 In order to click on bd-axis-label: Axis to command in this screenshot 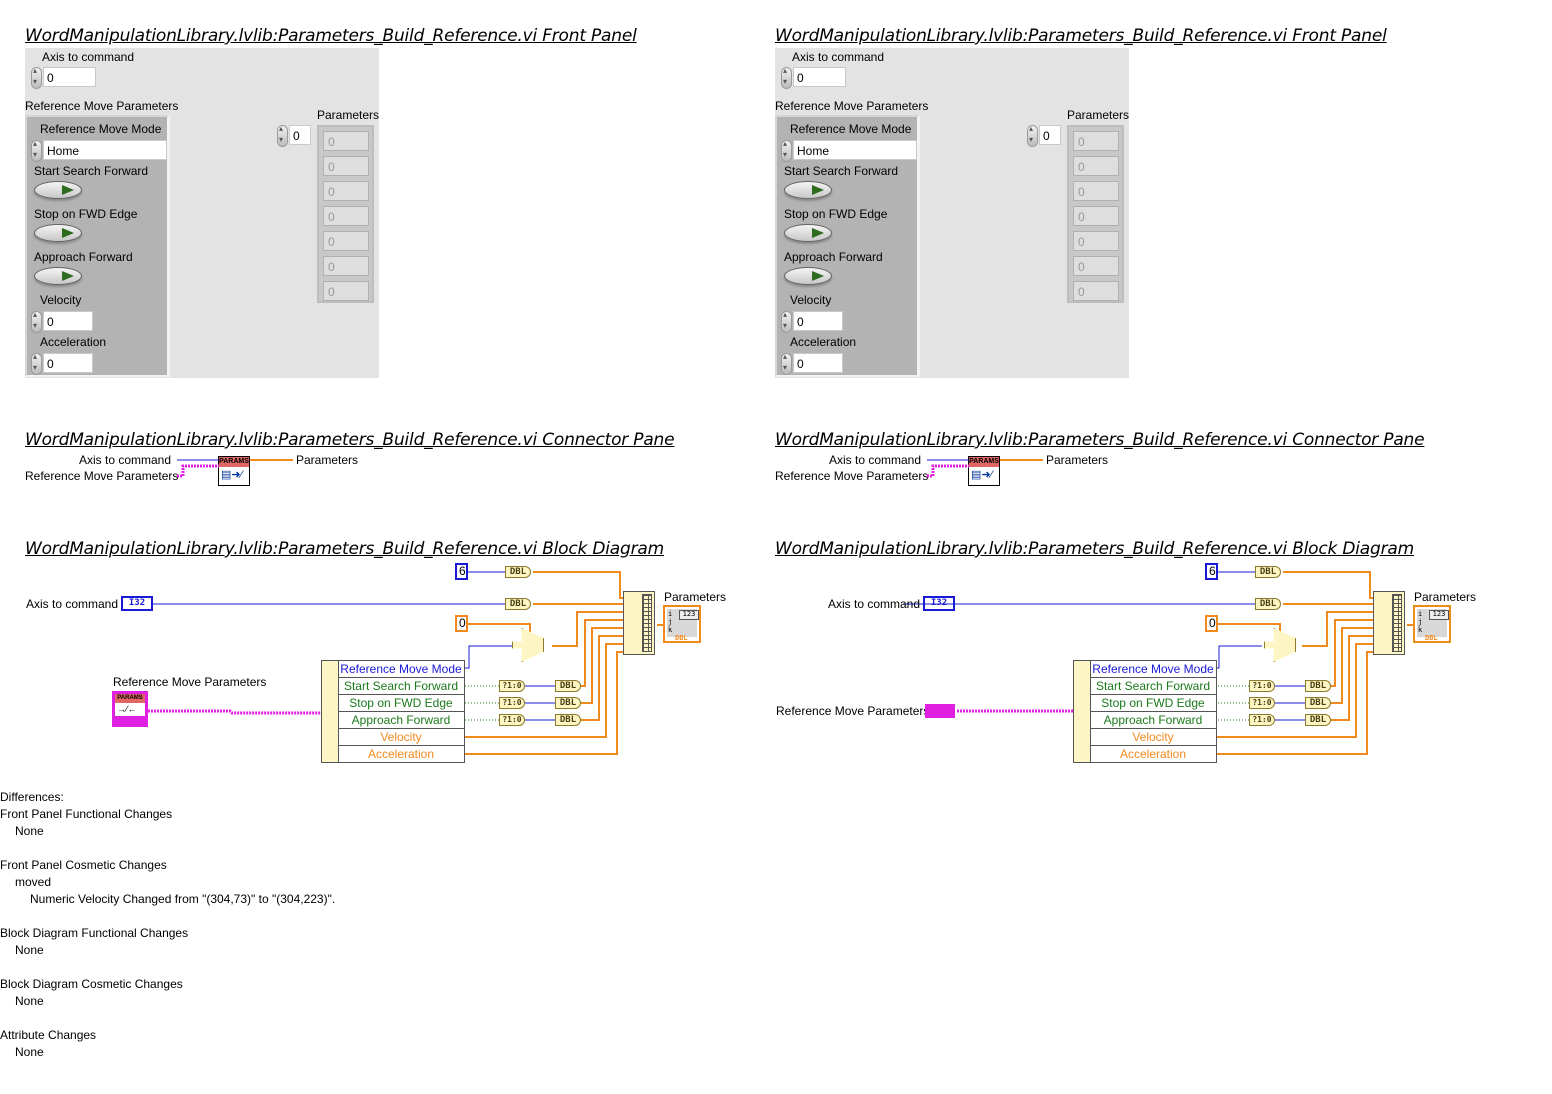, I will do `click(874, 604)`.